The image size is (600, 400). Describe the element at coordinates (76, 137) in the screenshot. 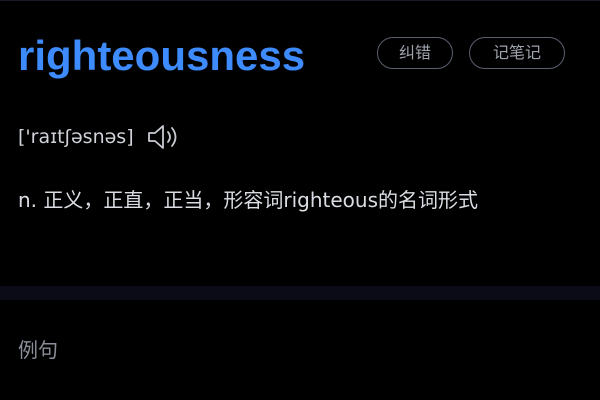

I see `phonetic-transcription: ['raɪtʃəsnəs]` at that location.